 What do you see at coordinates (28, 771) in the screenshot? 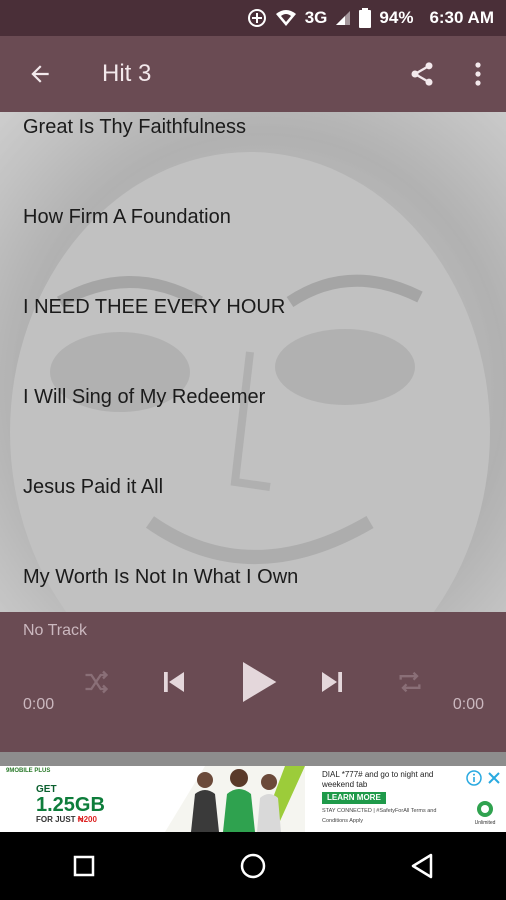
I see `ad-tag: 9MOBILE PLUS` at bounding box center [28, 771].